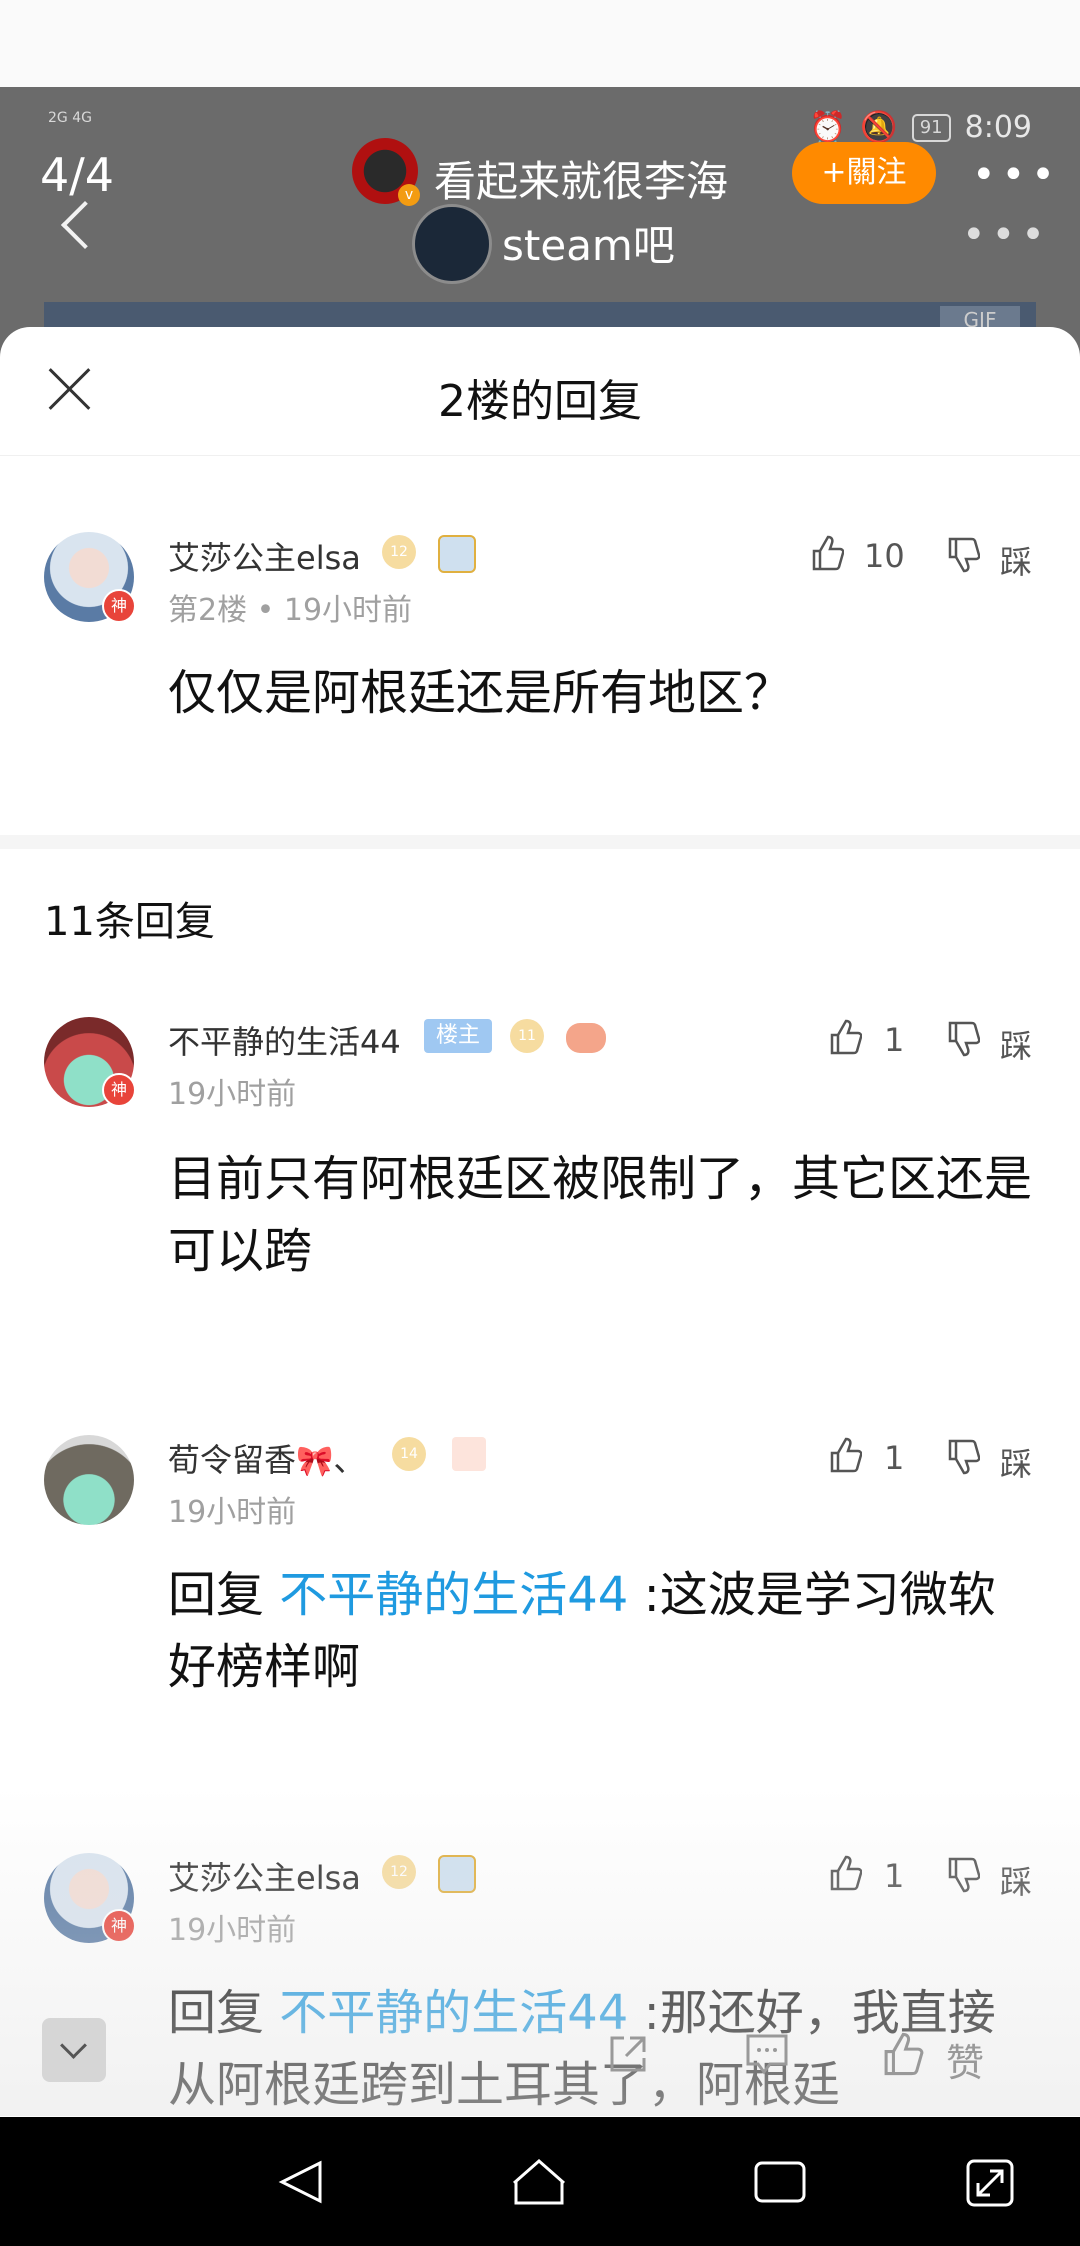 The width and height of the screenshot is (1080, 2246). Describe the element at coordinates (586, 1038) in the screenshot. I see `game-badge-icon` at that location.